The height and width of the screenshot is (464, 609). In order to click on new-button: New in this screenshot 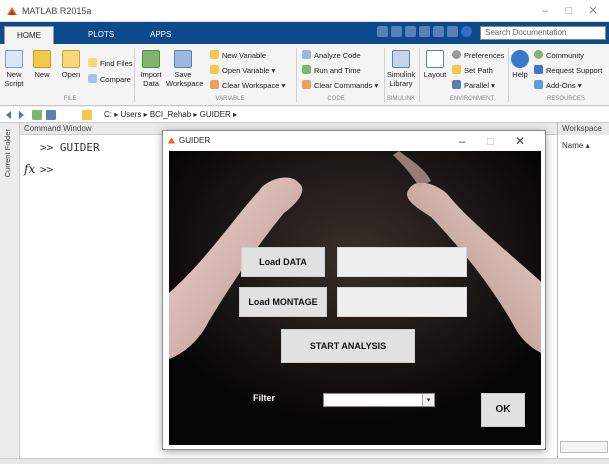, I will do `click(42, 64)`.